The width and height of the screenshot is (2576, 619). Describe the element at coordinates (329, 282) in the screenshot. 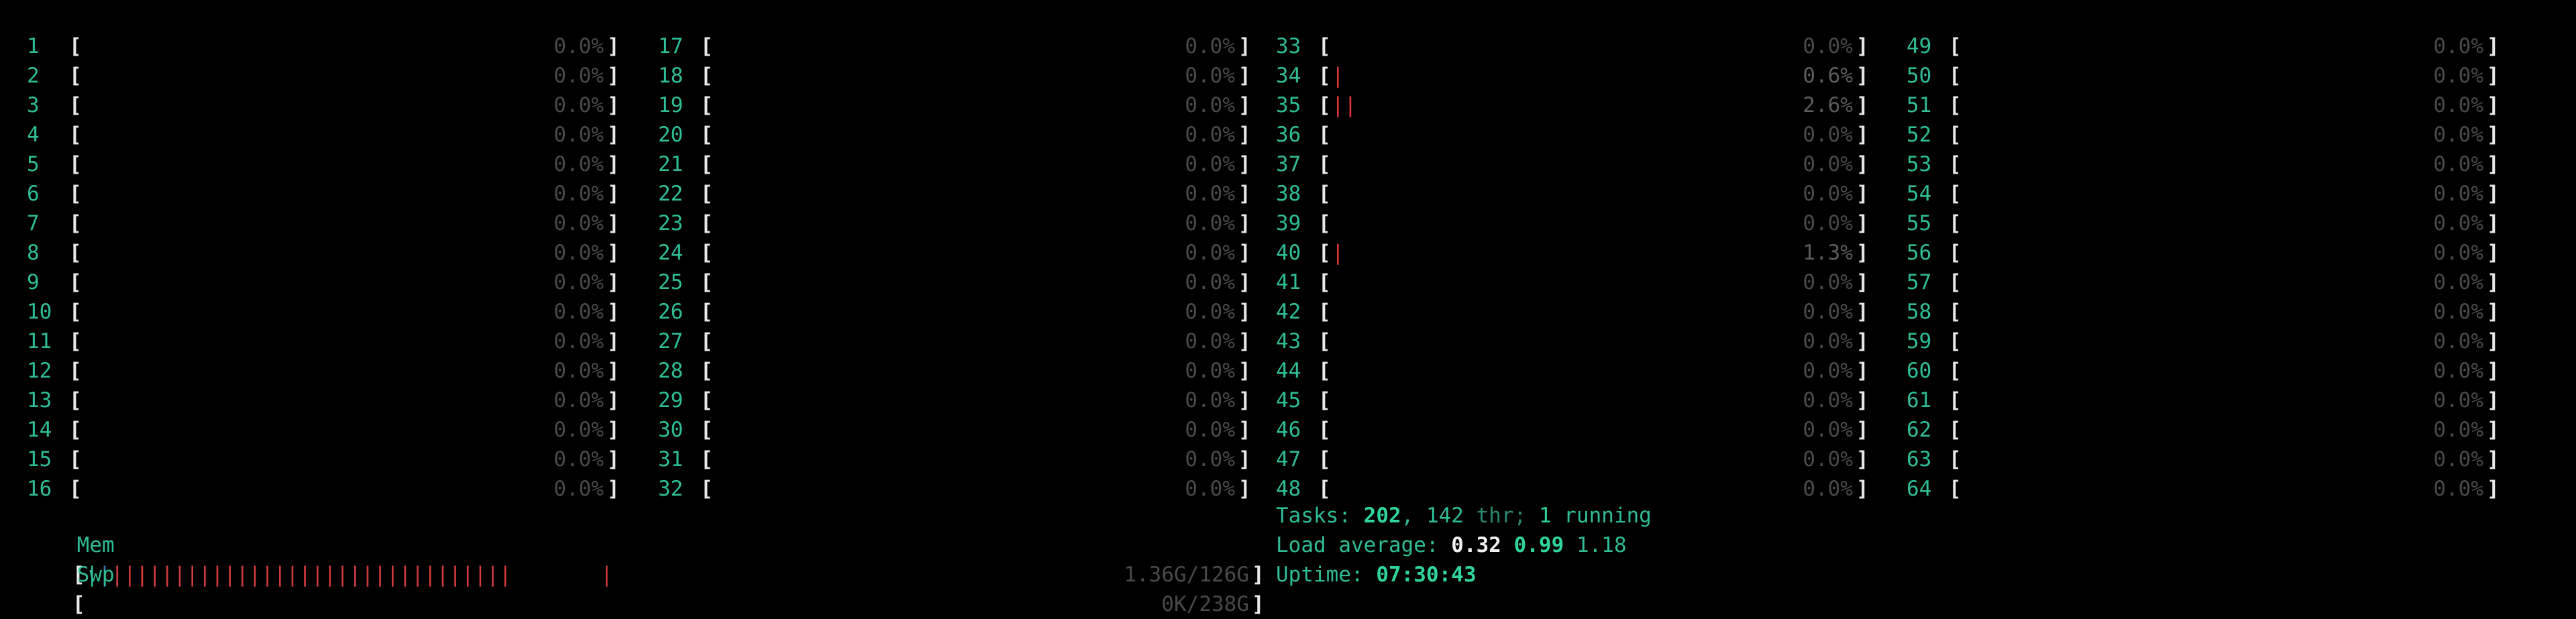

I see `cpu-meter-row: 9 [0.0%]` at that location.